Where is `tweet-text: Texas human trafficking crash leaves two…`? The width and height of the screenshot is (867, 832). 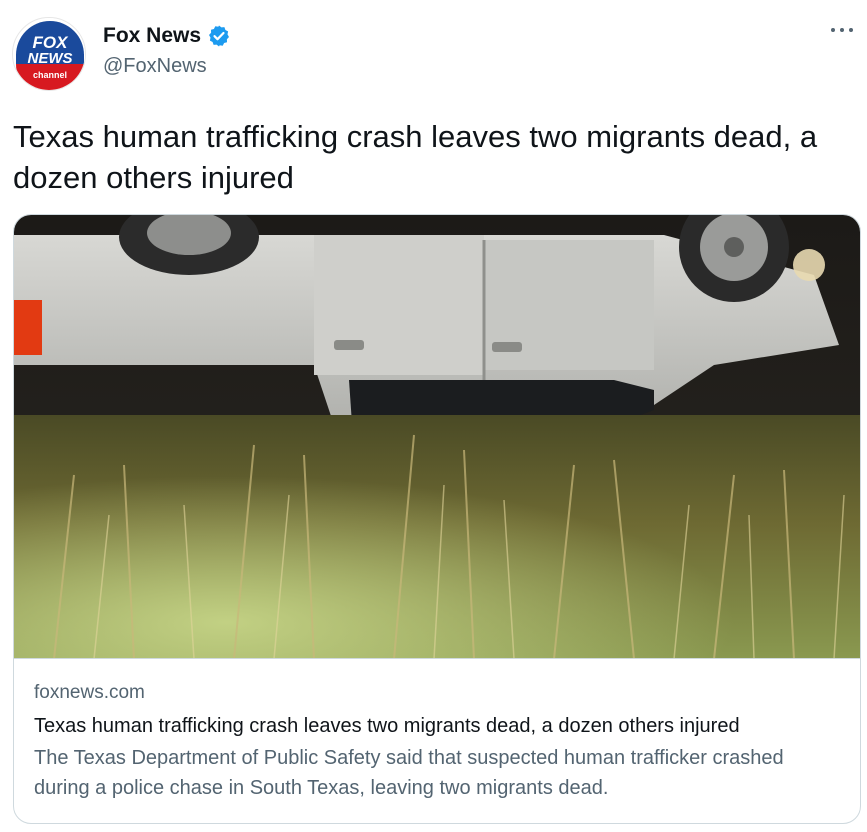
tweet-text: Texas human trafficking crash leaves two… is located at coordinates (415, 157).